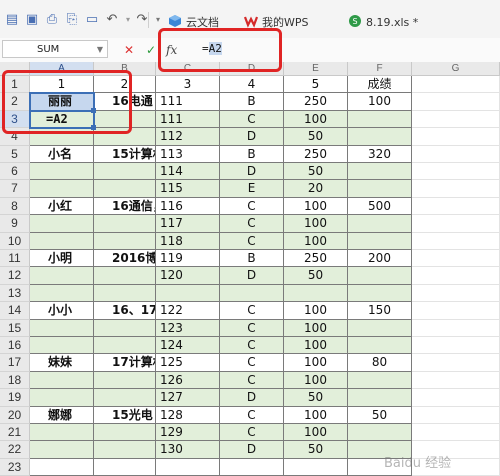 The height and width of the screenshot is (476, 500). I want to click on cell-b18, so click(125, 380).